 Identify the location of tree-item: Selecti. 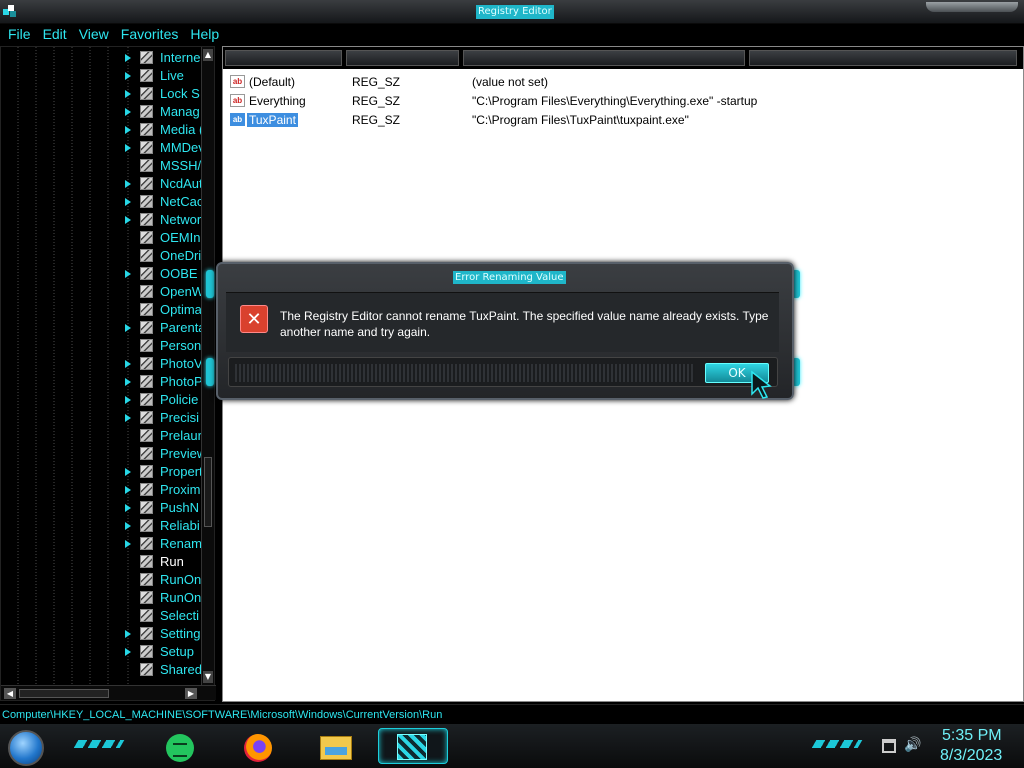
(162, 616).